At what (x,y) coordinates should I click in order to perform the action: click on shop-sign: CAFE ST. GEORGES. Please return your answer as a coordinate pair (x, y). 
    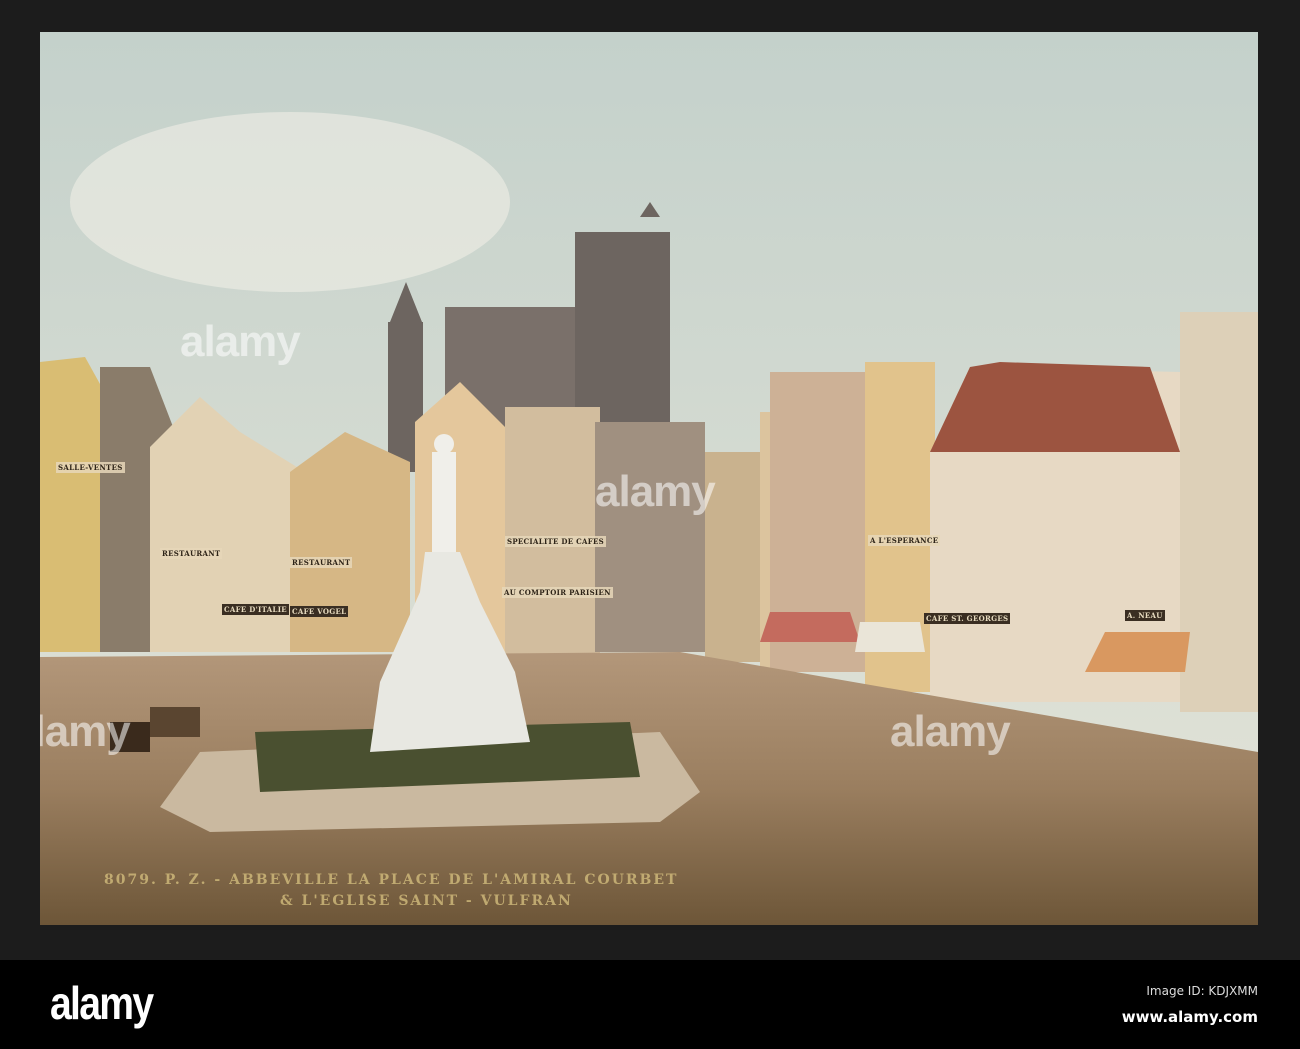
    Looking at the image, I should click on (967, 618).